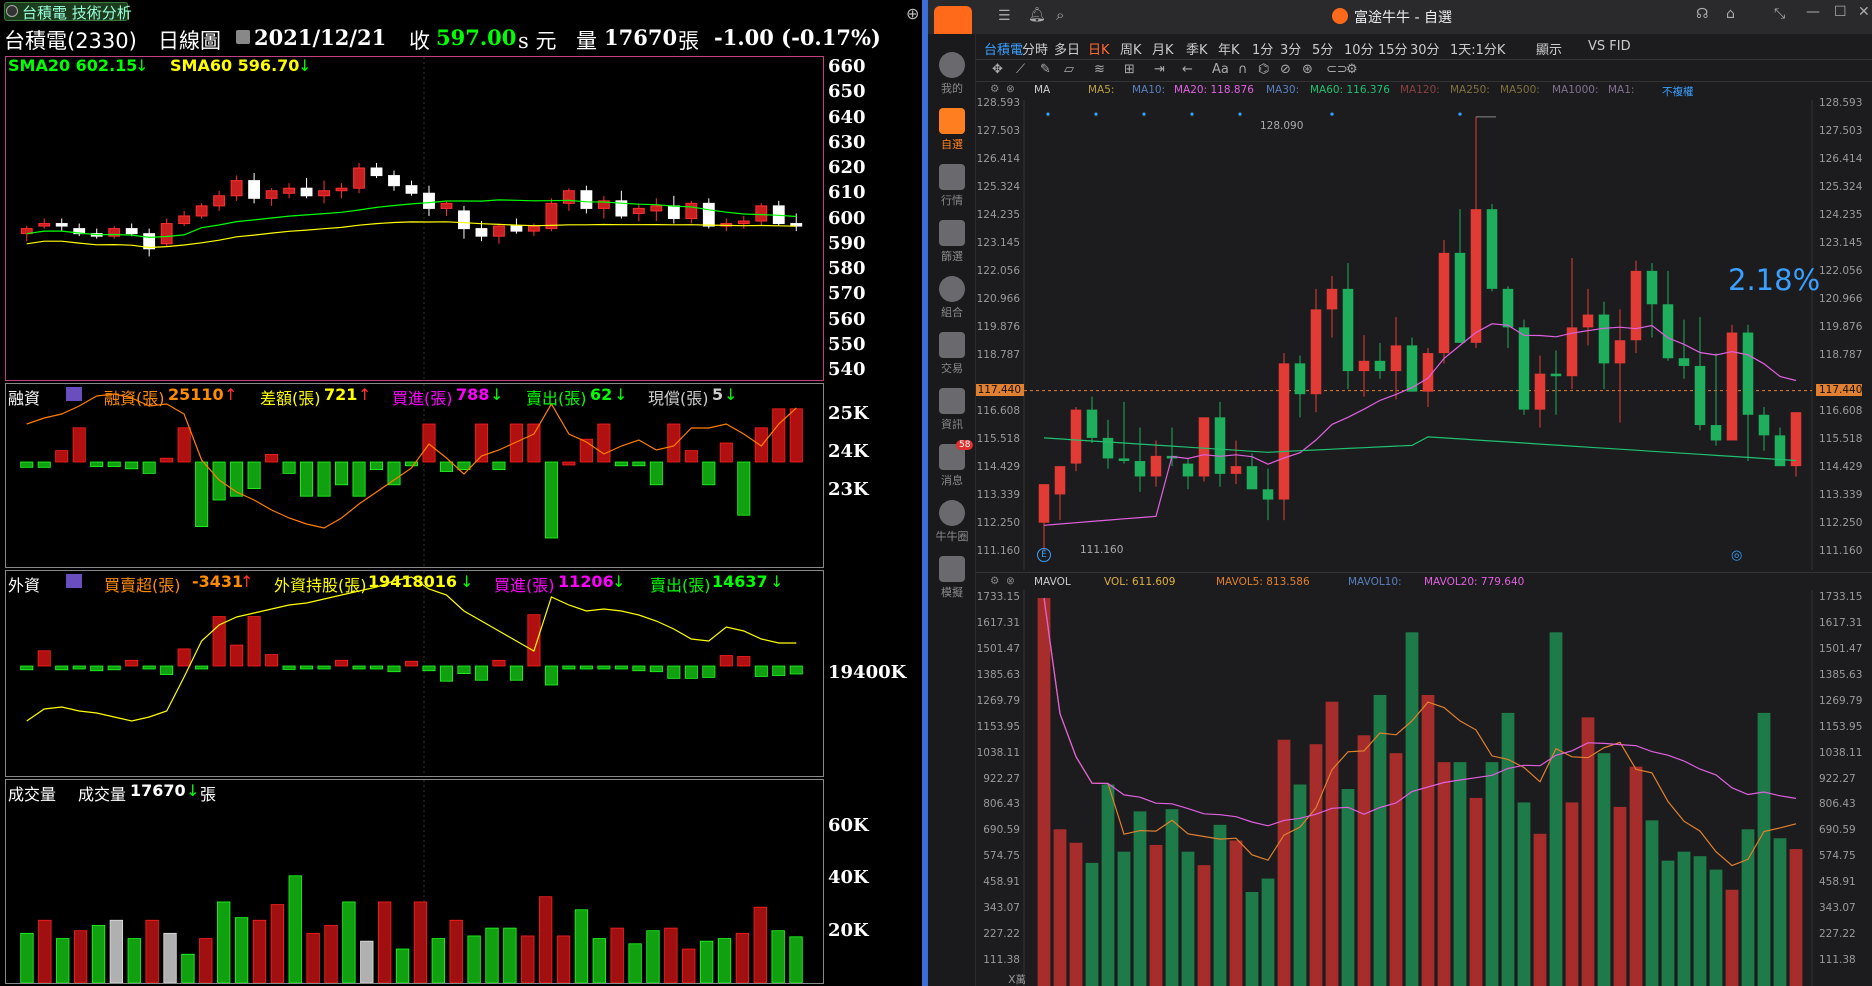 The height and width of the screenshot is (986, 1872). I want to click on tab-12: 15分, so click(1393, 48).